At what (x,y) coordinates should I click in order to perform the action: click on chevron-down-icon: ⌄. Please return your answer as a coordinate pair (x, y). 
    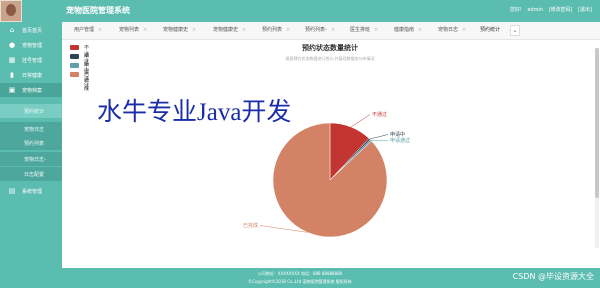
    Looking at the image, I should click on (515, 30).